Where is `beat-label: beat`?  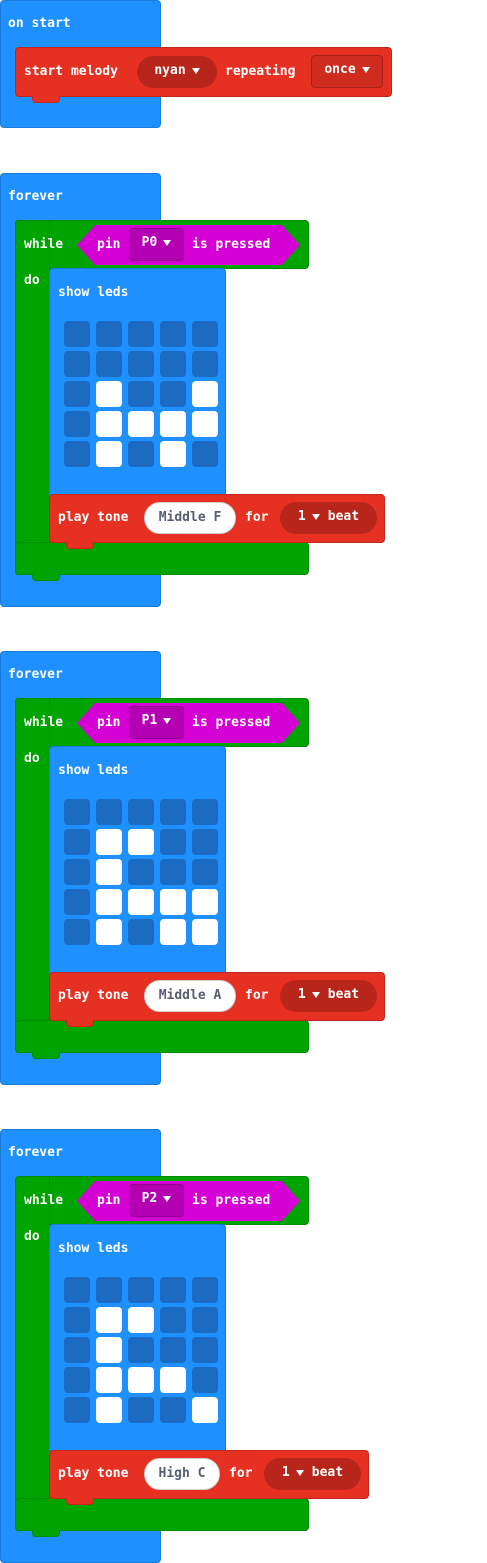 beat-label: beat is located at coordinates (327, 1472).